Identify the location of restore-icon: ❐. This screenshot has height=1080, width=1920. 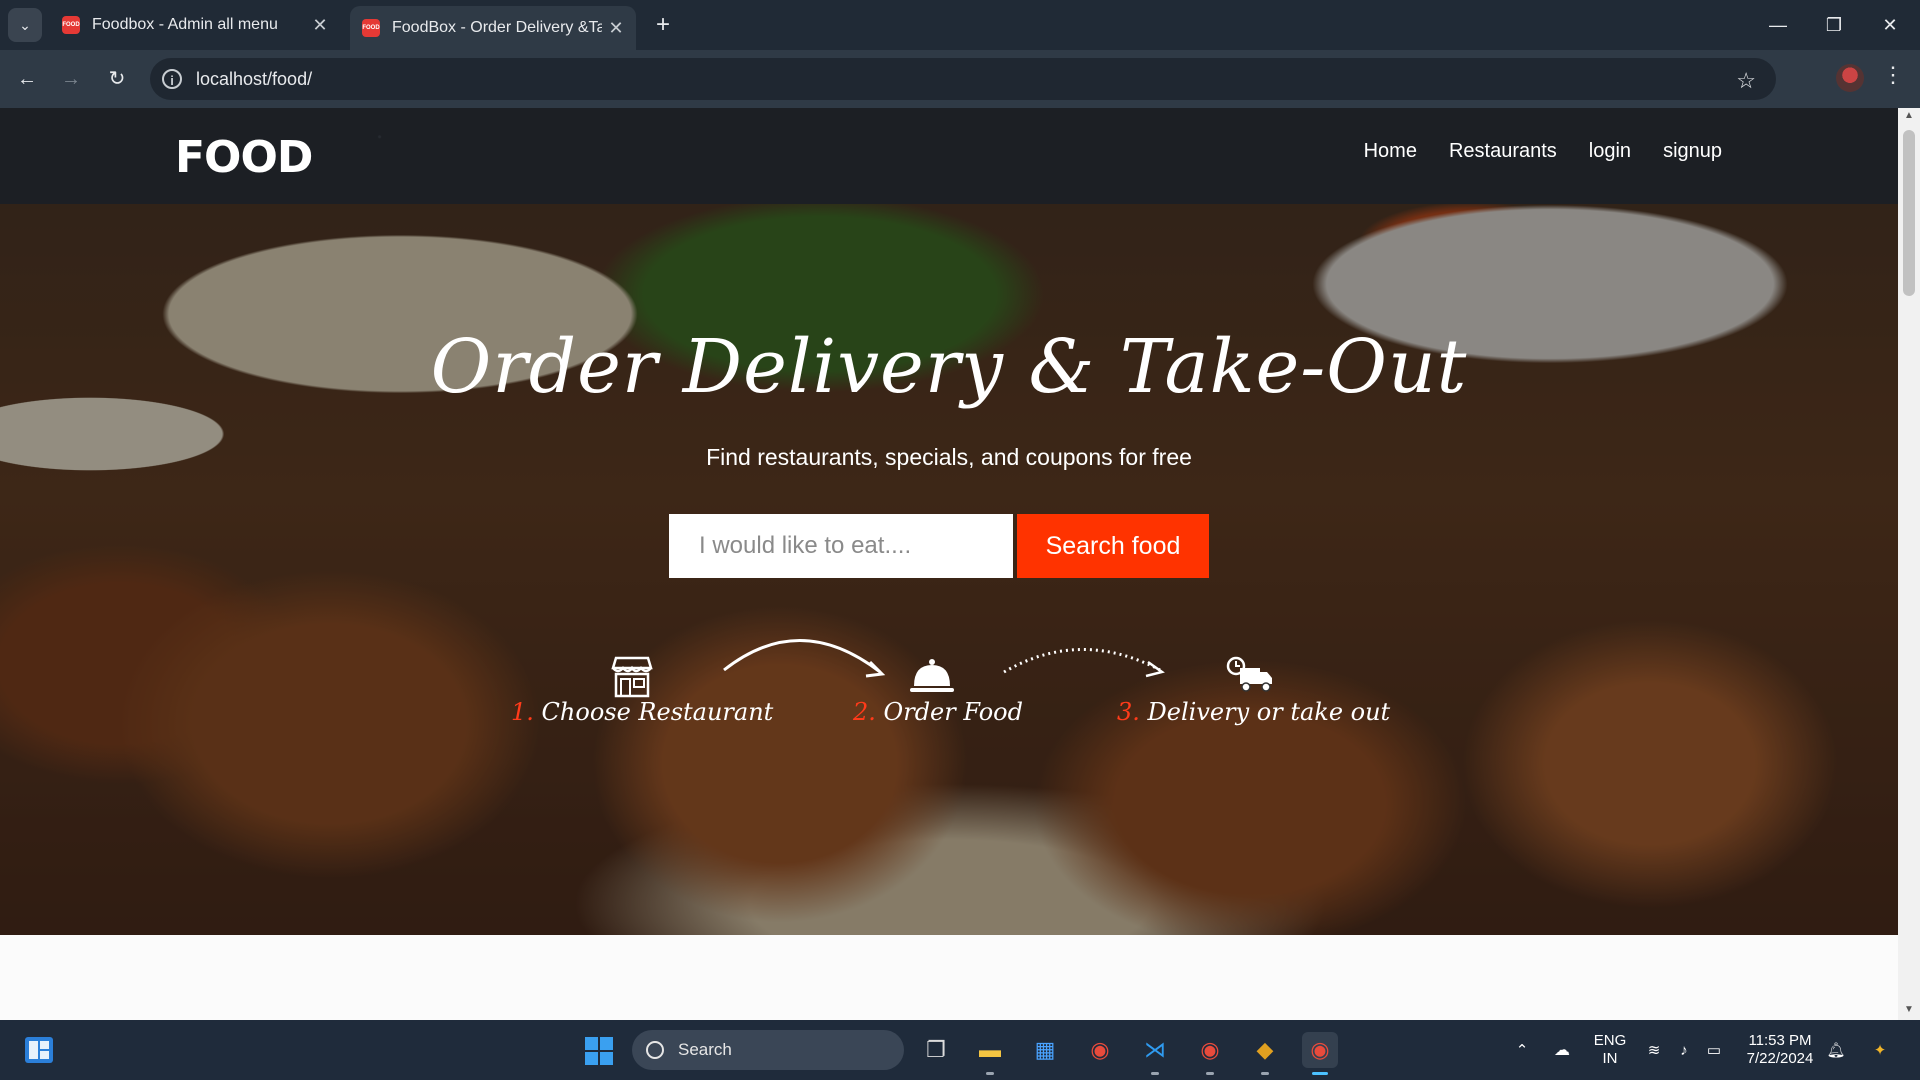
(1834, 25).